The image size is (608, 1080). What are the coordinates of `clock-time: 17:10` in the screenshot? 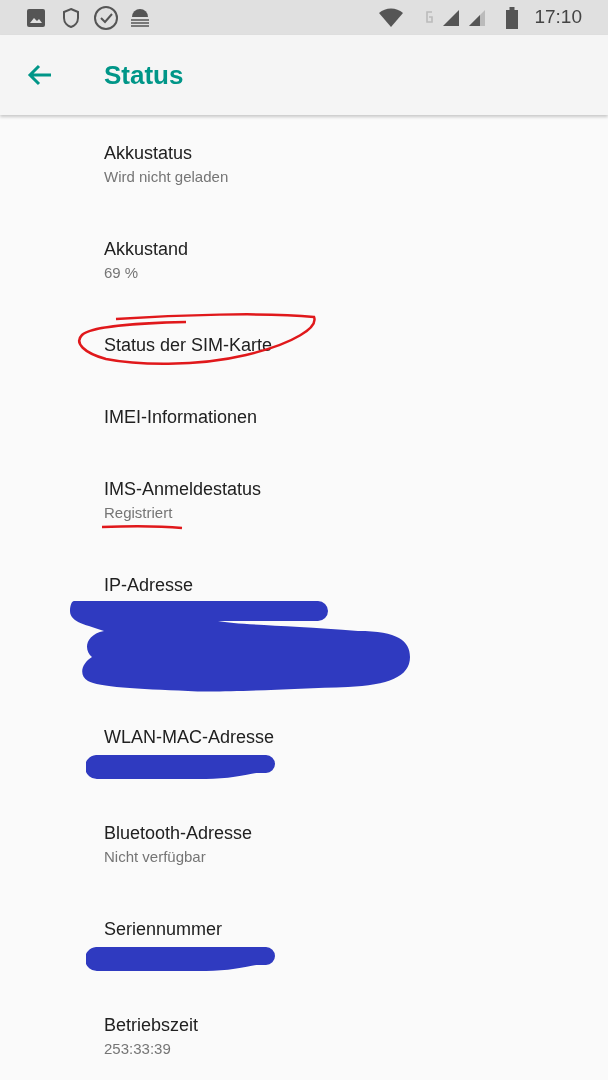 It's located at (558, 17).